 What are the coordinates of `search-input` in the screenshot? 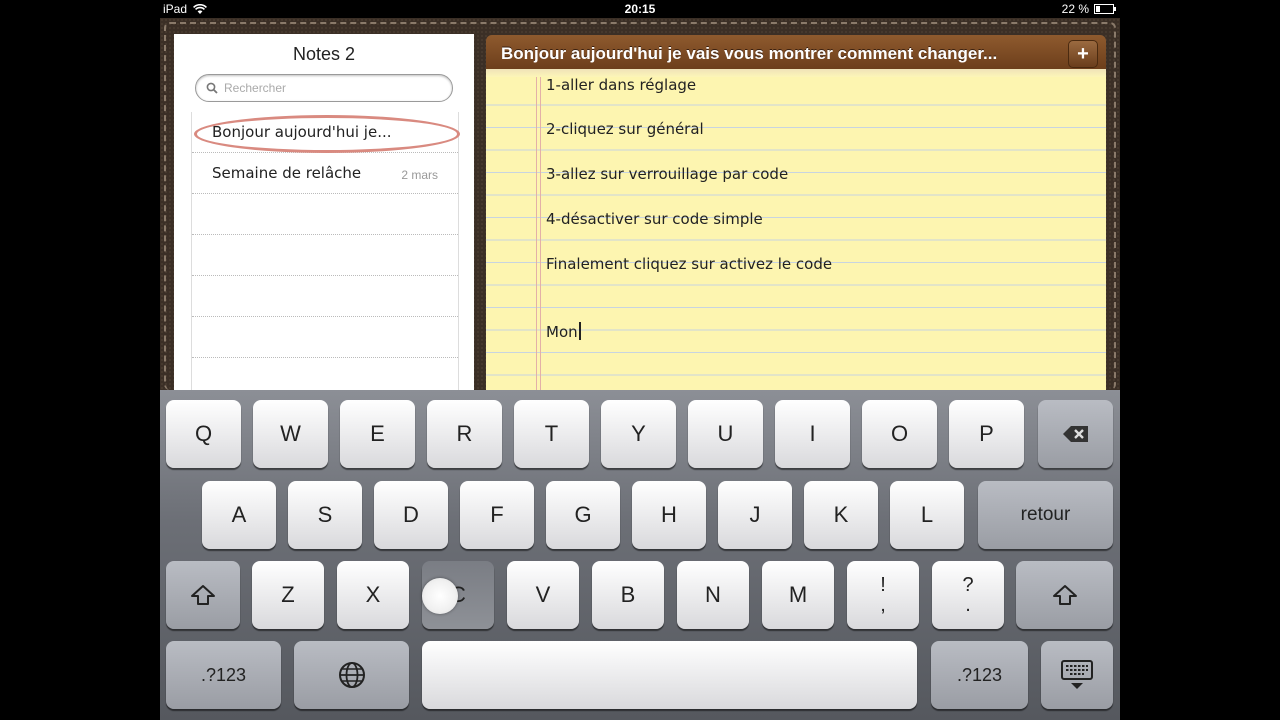 It's located at (329, 88).